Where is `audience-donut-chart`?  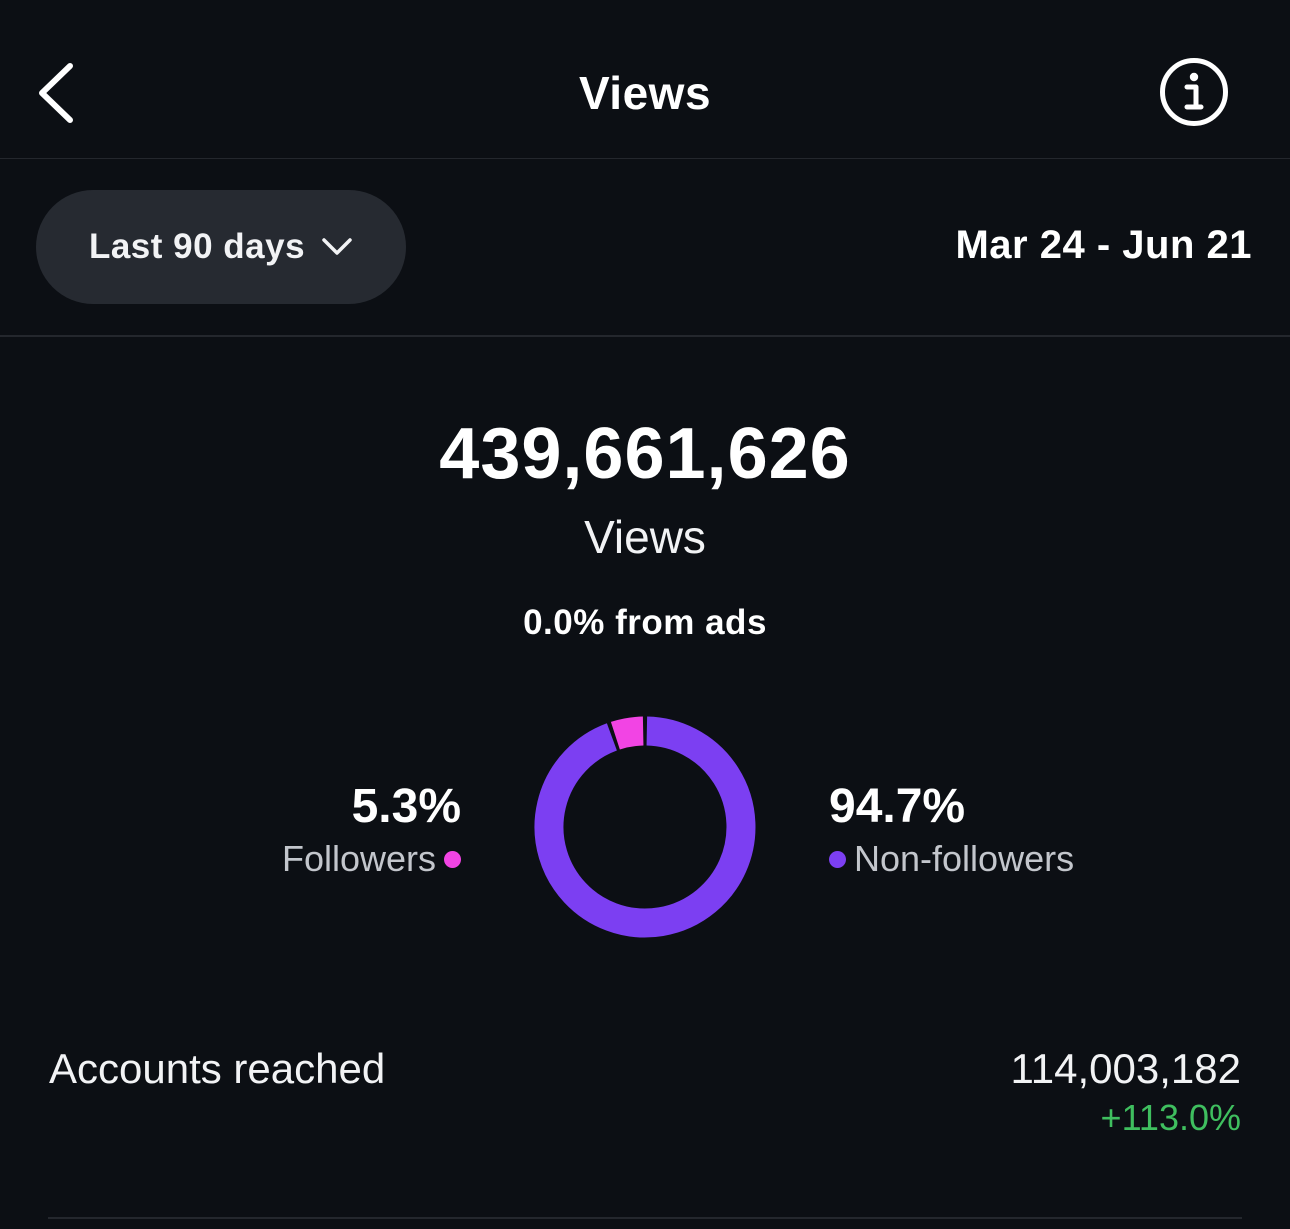 audience-donut-chart is located at coordinates (645, 827).